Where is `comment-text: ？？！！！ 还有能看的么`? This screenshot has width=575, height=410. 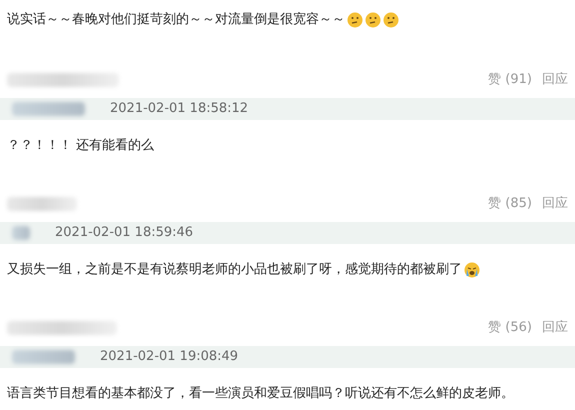
comment-text: ？？！！！ 还有能看的么 is located at coordinates (80, 146).